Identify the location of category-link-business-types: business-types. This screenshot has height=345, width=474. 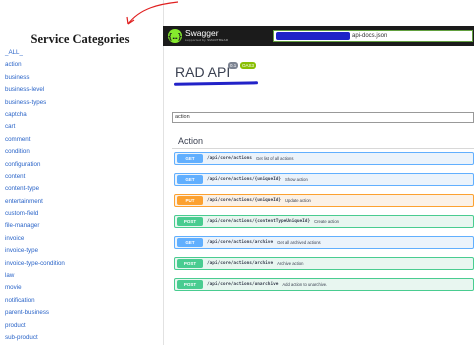
(35, 103).